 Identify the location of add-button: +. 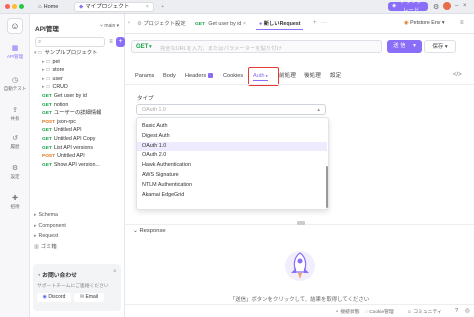
(120, 42).